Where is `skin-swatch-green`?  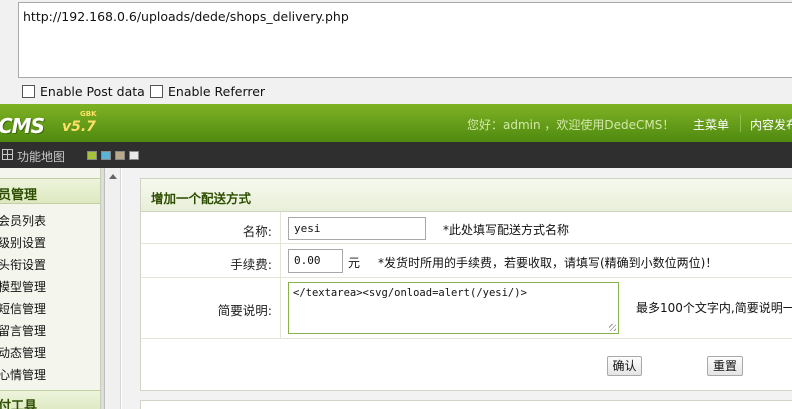
skin-swatch-green is located at coordinates (92, 155).